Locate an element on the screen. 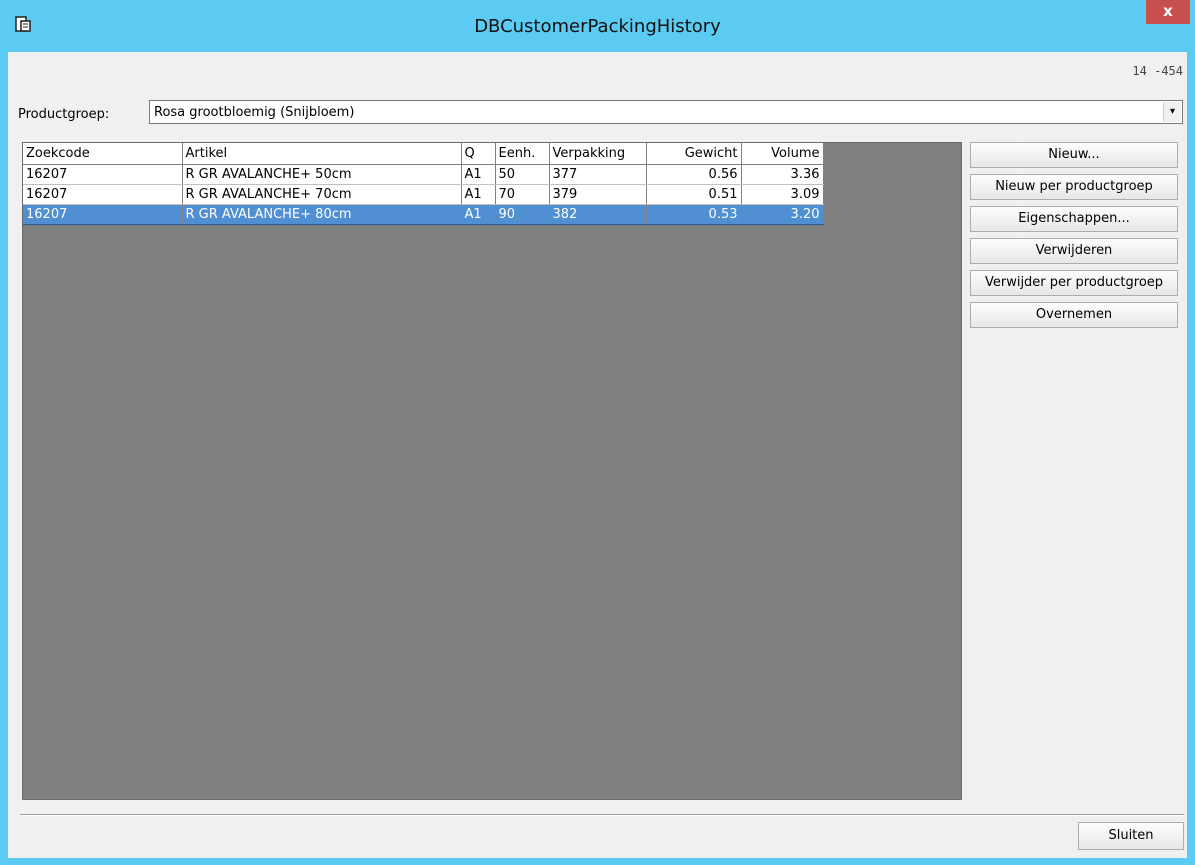  column-header-q: Q is located at coordinates (478, 154).